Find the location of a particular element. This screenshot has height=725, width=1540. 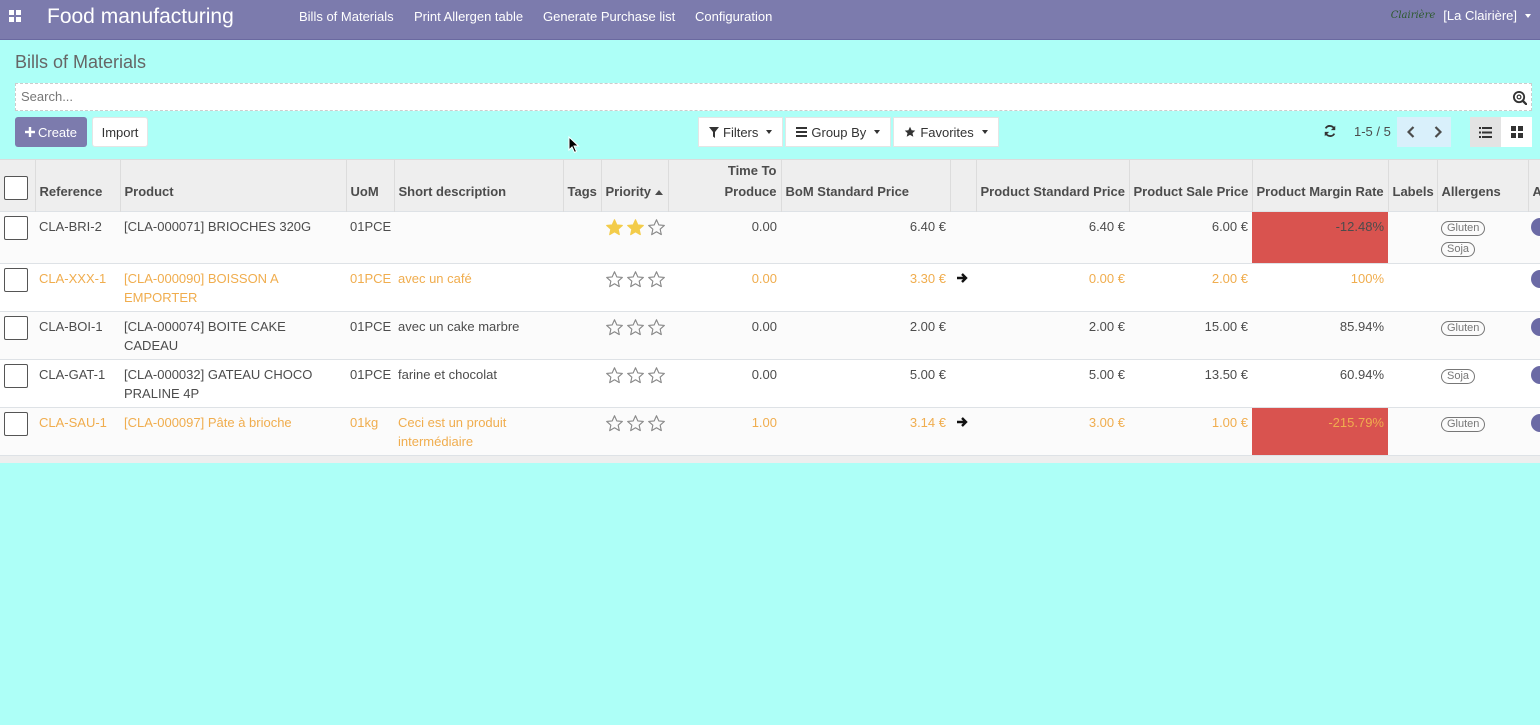

column-product-margin-rate: Product Margin Rate is located at coordinates (1319, 185).